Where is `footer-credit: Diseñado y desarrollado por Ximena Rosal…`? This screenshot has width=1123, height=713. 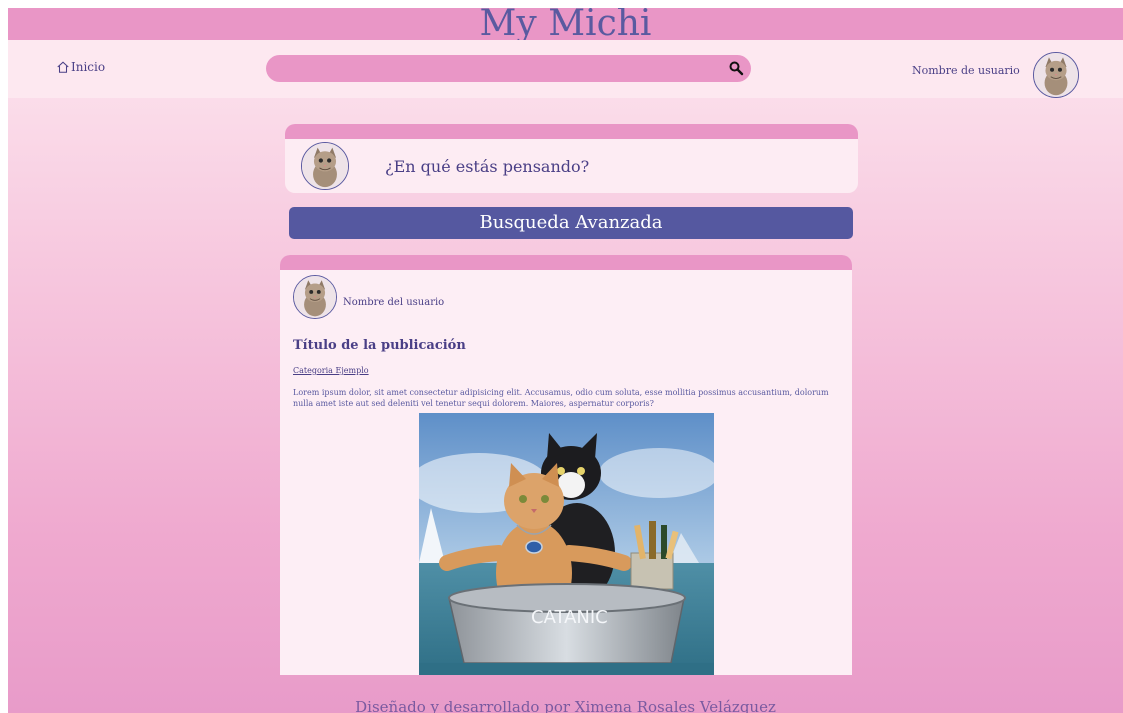
footer-credit: Diseñado y desarrollado por Ximena Rosal… is located at coordinates (565, 705).